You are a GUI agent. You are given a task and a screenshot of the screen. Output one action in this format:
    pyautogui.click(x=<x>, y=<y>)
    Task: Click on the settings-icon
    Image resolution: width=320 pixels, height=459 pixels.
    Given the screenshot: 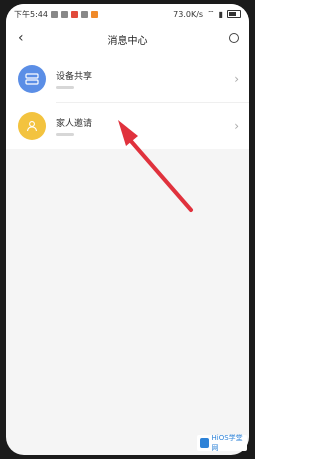 What is the action you would take?
    pyautogui.click(x=234, y=38)
    